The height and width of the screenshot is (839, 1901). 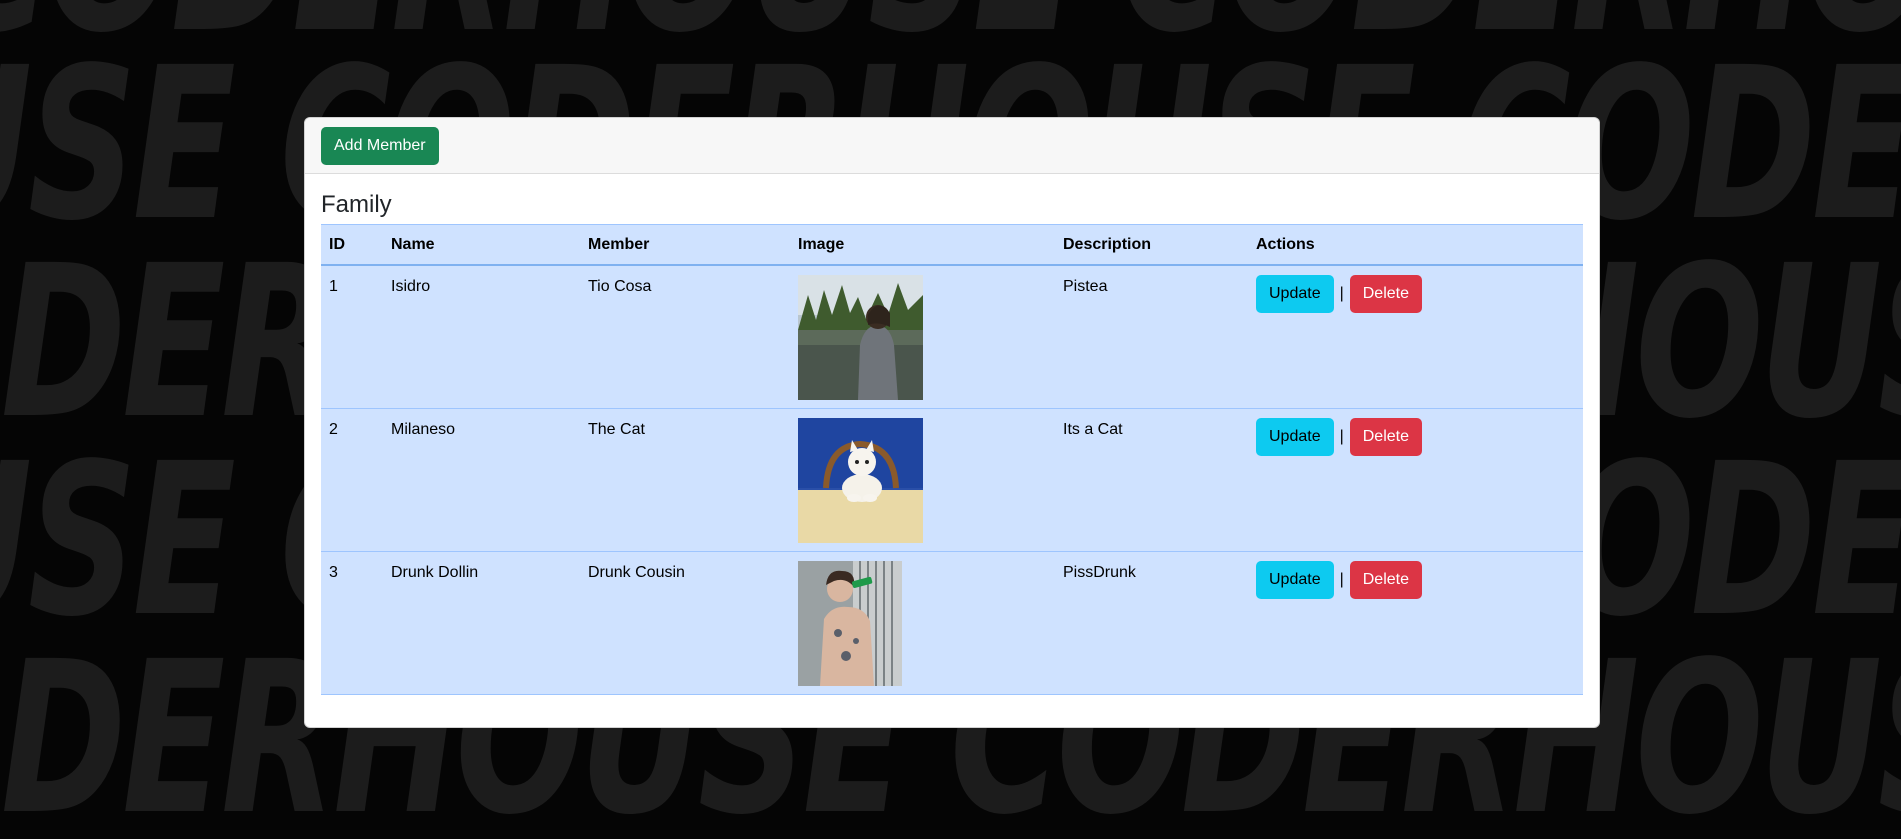 What do you see at coordinates (352, 480) in the screenshot?
I see `cell-id: 2` at bounding box center [352, 480].